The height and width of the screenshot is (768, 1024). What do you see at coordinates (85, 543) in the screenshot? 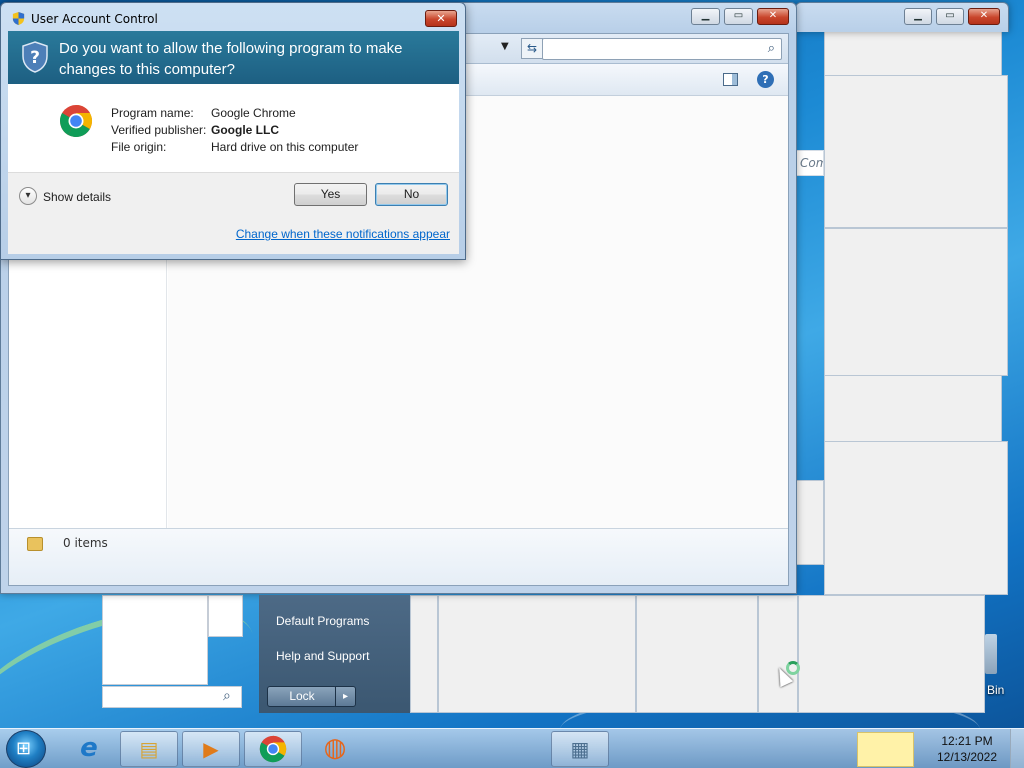
I see `item-count: 0 items` at bounding box center [85, 543].